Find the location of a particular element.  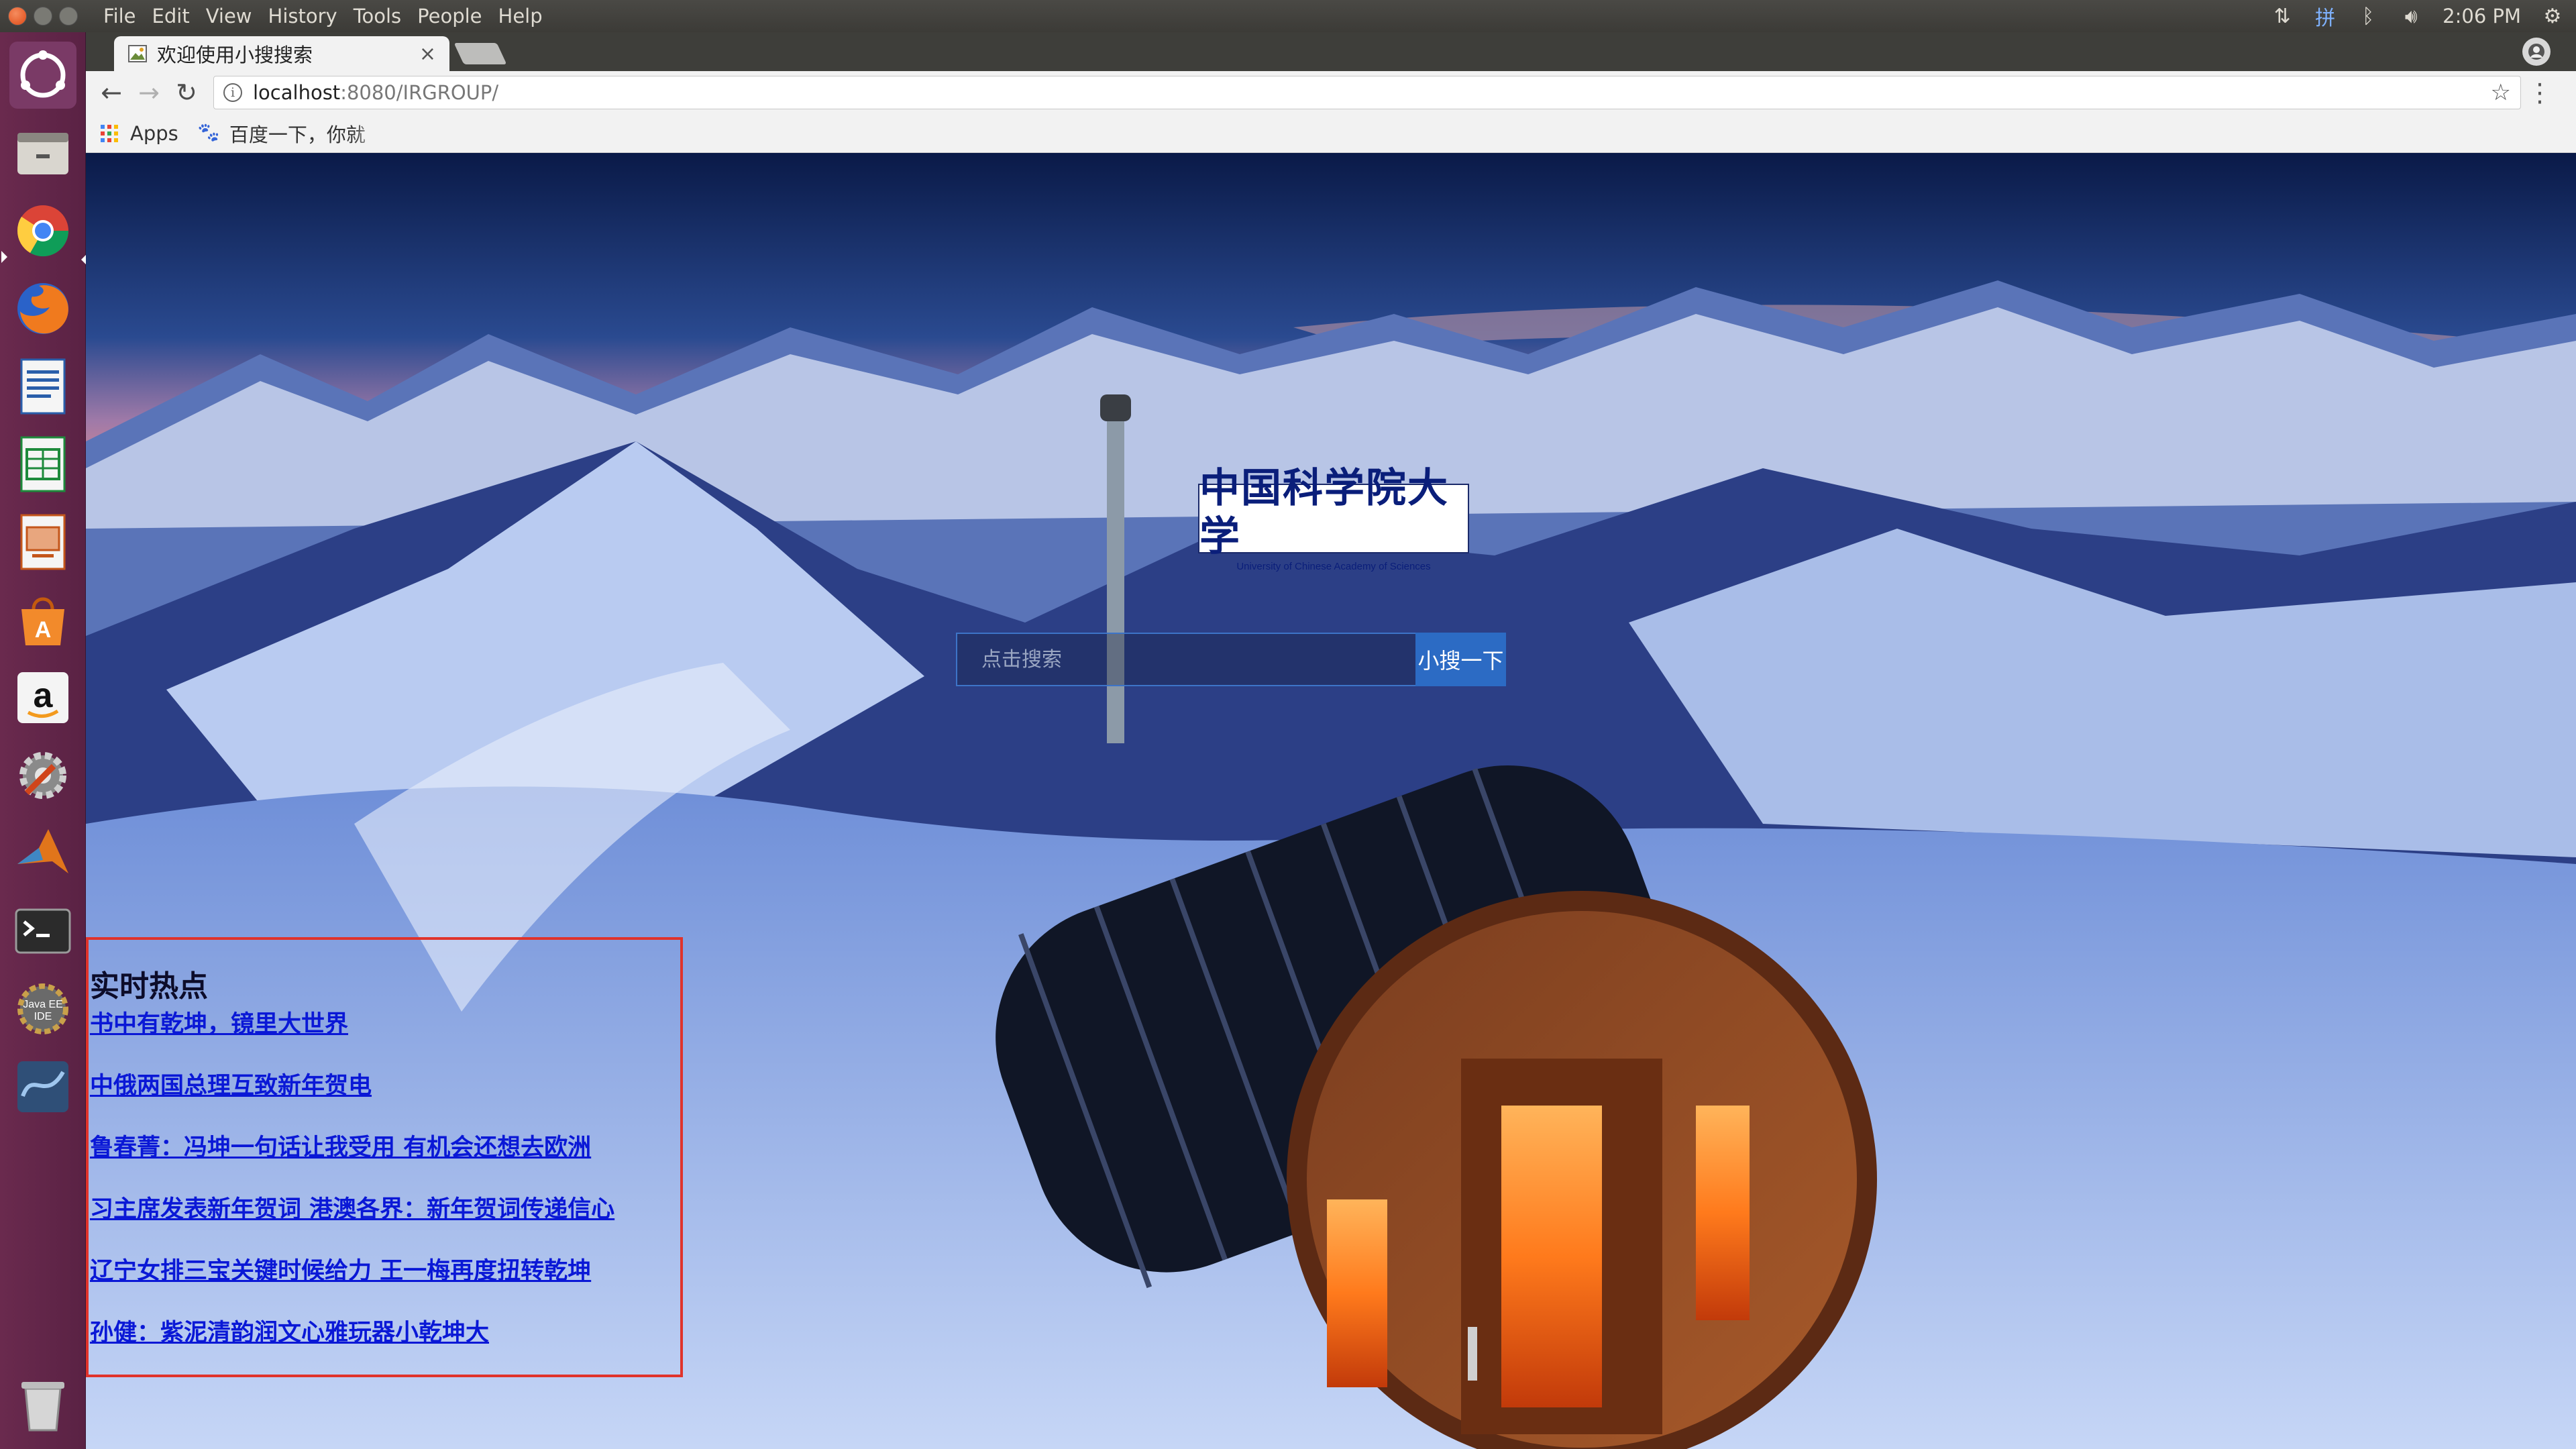

bookmark-star-icon: ☆ is located at coordinates (2501, 92).